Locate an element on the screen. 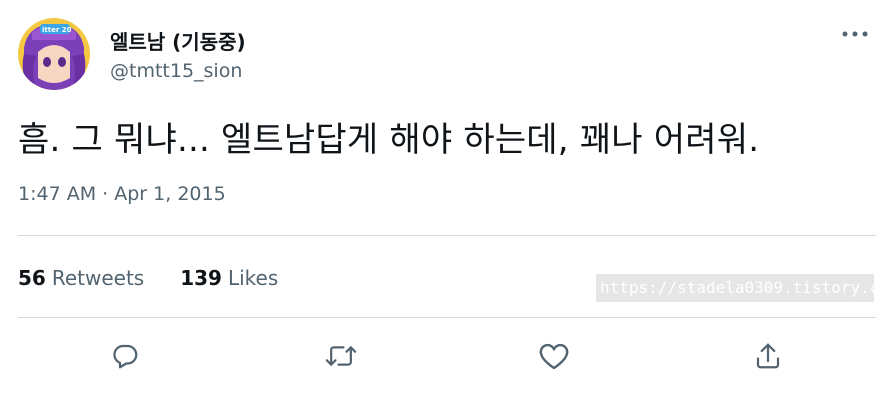 Image resolution: width=894 pixels, height=409 pixels. avatar-badge-text: itter 20 is located at coordinates (57, 30).